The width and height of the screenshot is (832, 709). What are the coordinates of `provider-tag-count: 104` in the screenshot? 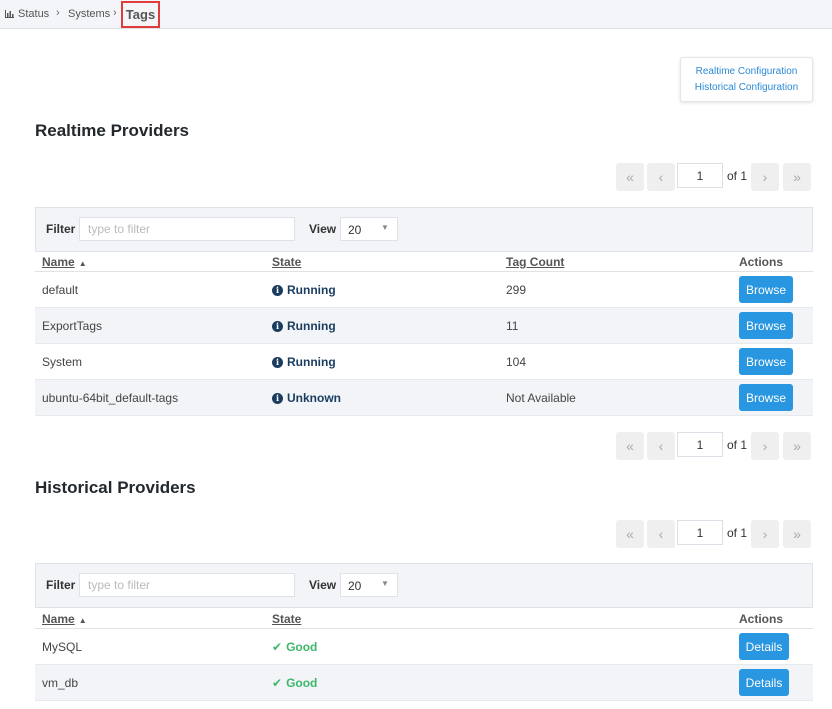 It's located at (516, 362).